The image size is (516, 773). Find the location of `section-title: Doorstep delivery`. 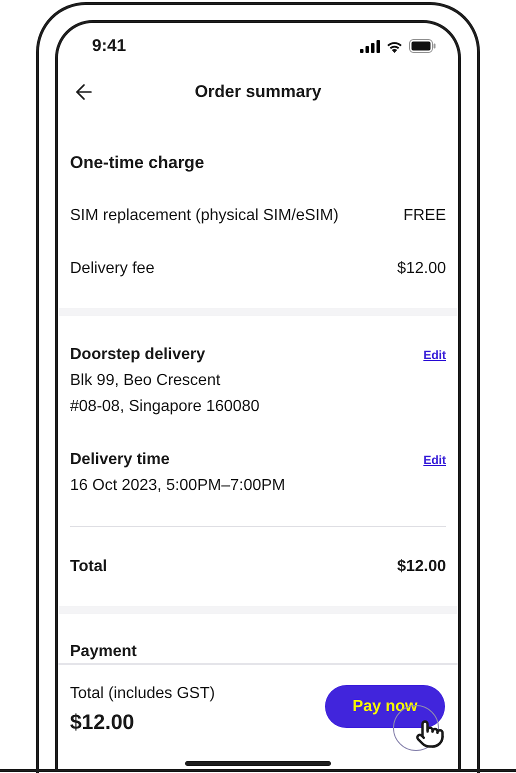

section-title: Doorstep delivery is located at coordinates (138, 355).